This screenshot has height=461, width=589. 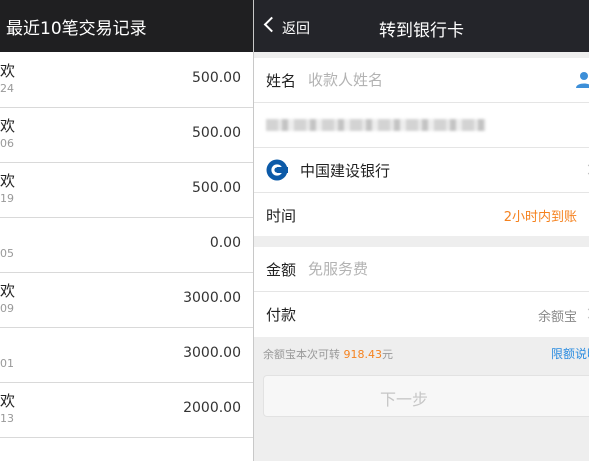 I want to click on record-subtitle: 24, so click(x=7, y=88).